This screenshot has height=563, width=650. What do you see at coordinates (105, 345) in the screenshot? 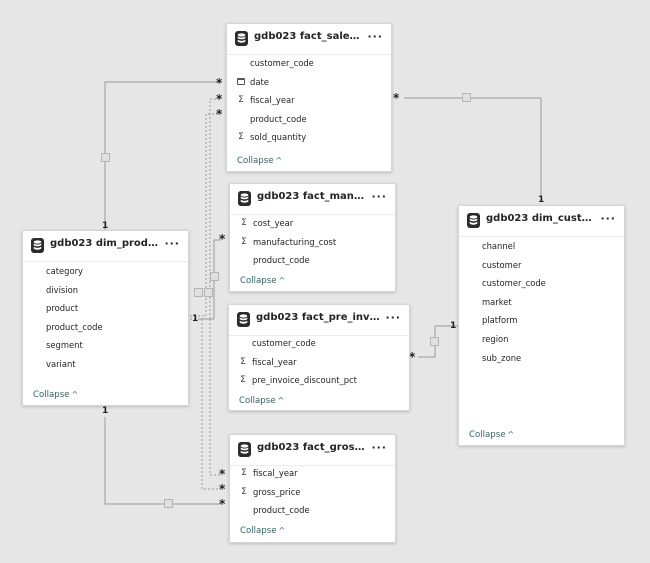
I see `field-row: segment` at bounding box center [105, 345].